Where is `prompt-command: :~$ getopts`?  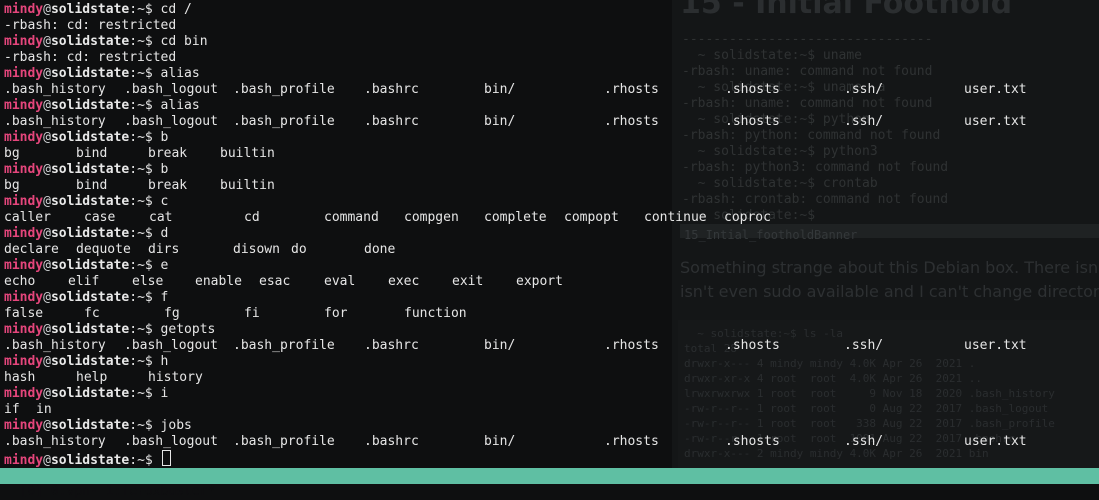 prompt-command: :~$ getopts is located at coordinates (172, 329).